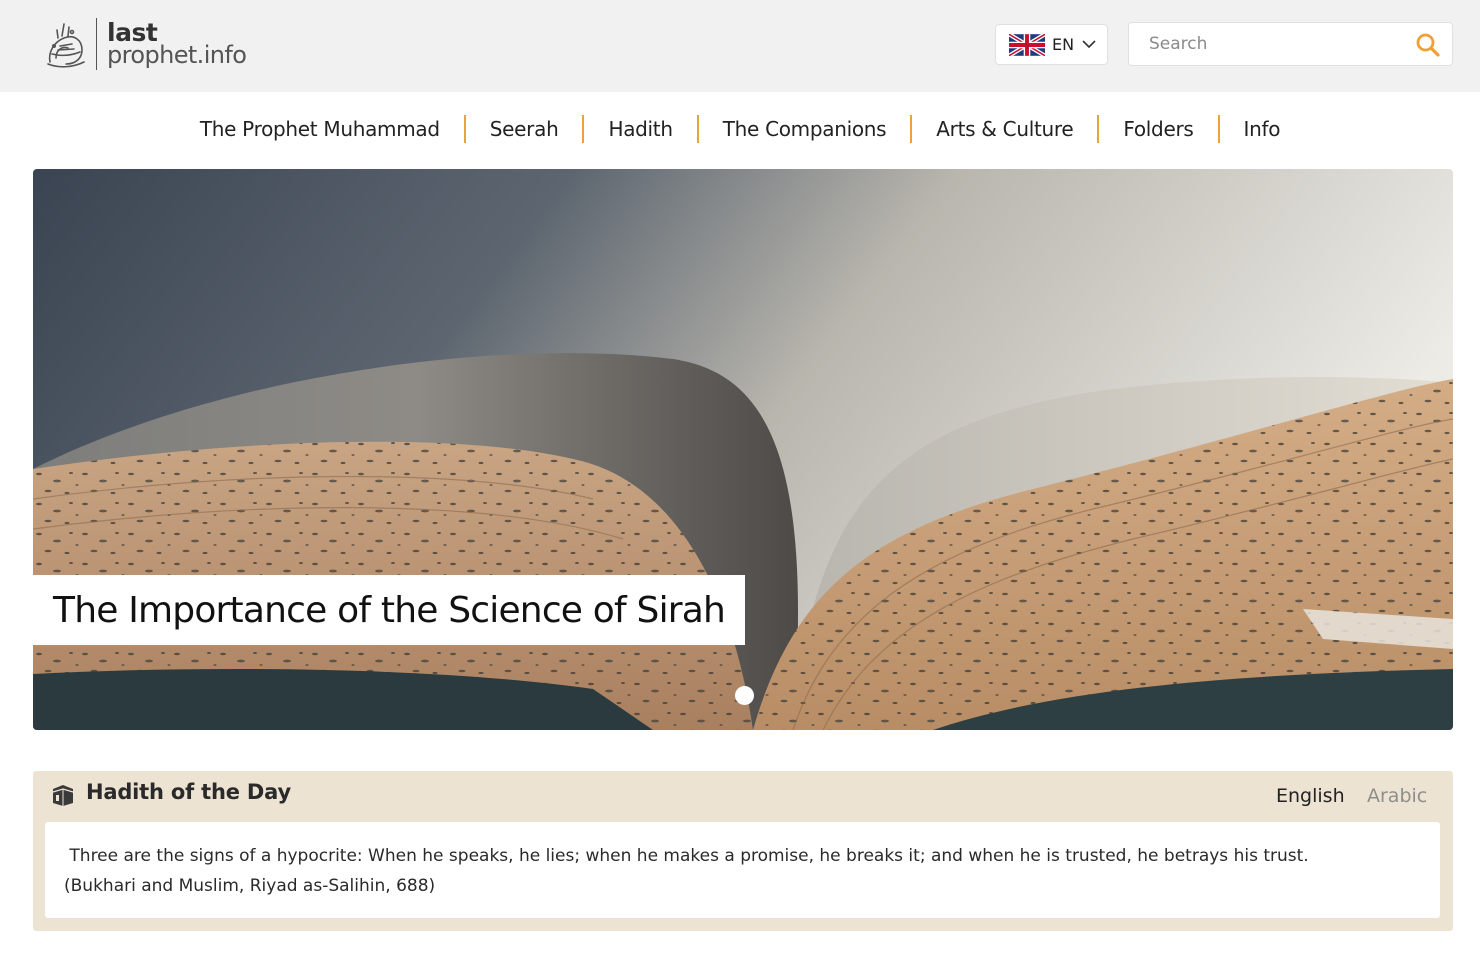 The height and width of the screenshot is (958, 1480). I want to click on hero-caption-text: The Importance of the Science of Sirah, so click(389, 610).